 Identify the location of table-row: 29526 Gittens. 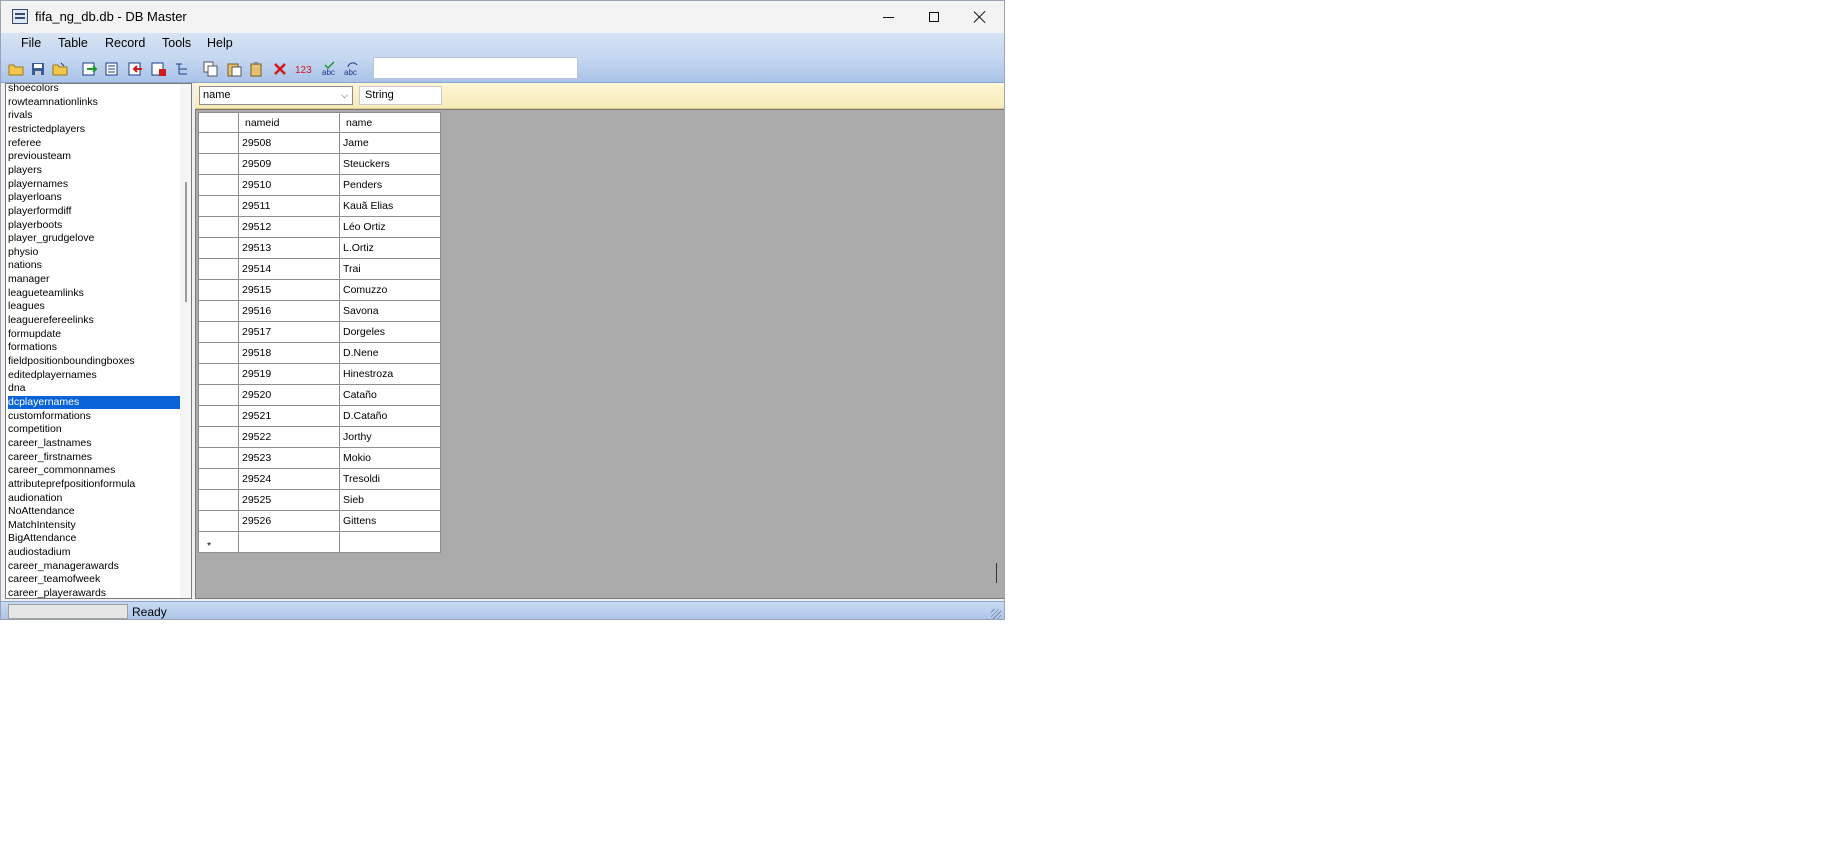
(319, 521).